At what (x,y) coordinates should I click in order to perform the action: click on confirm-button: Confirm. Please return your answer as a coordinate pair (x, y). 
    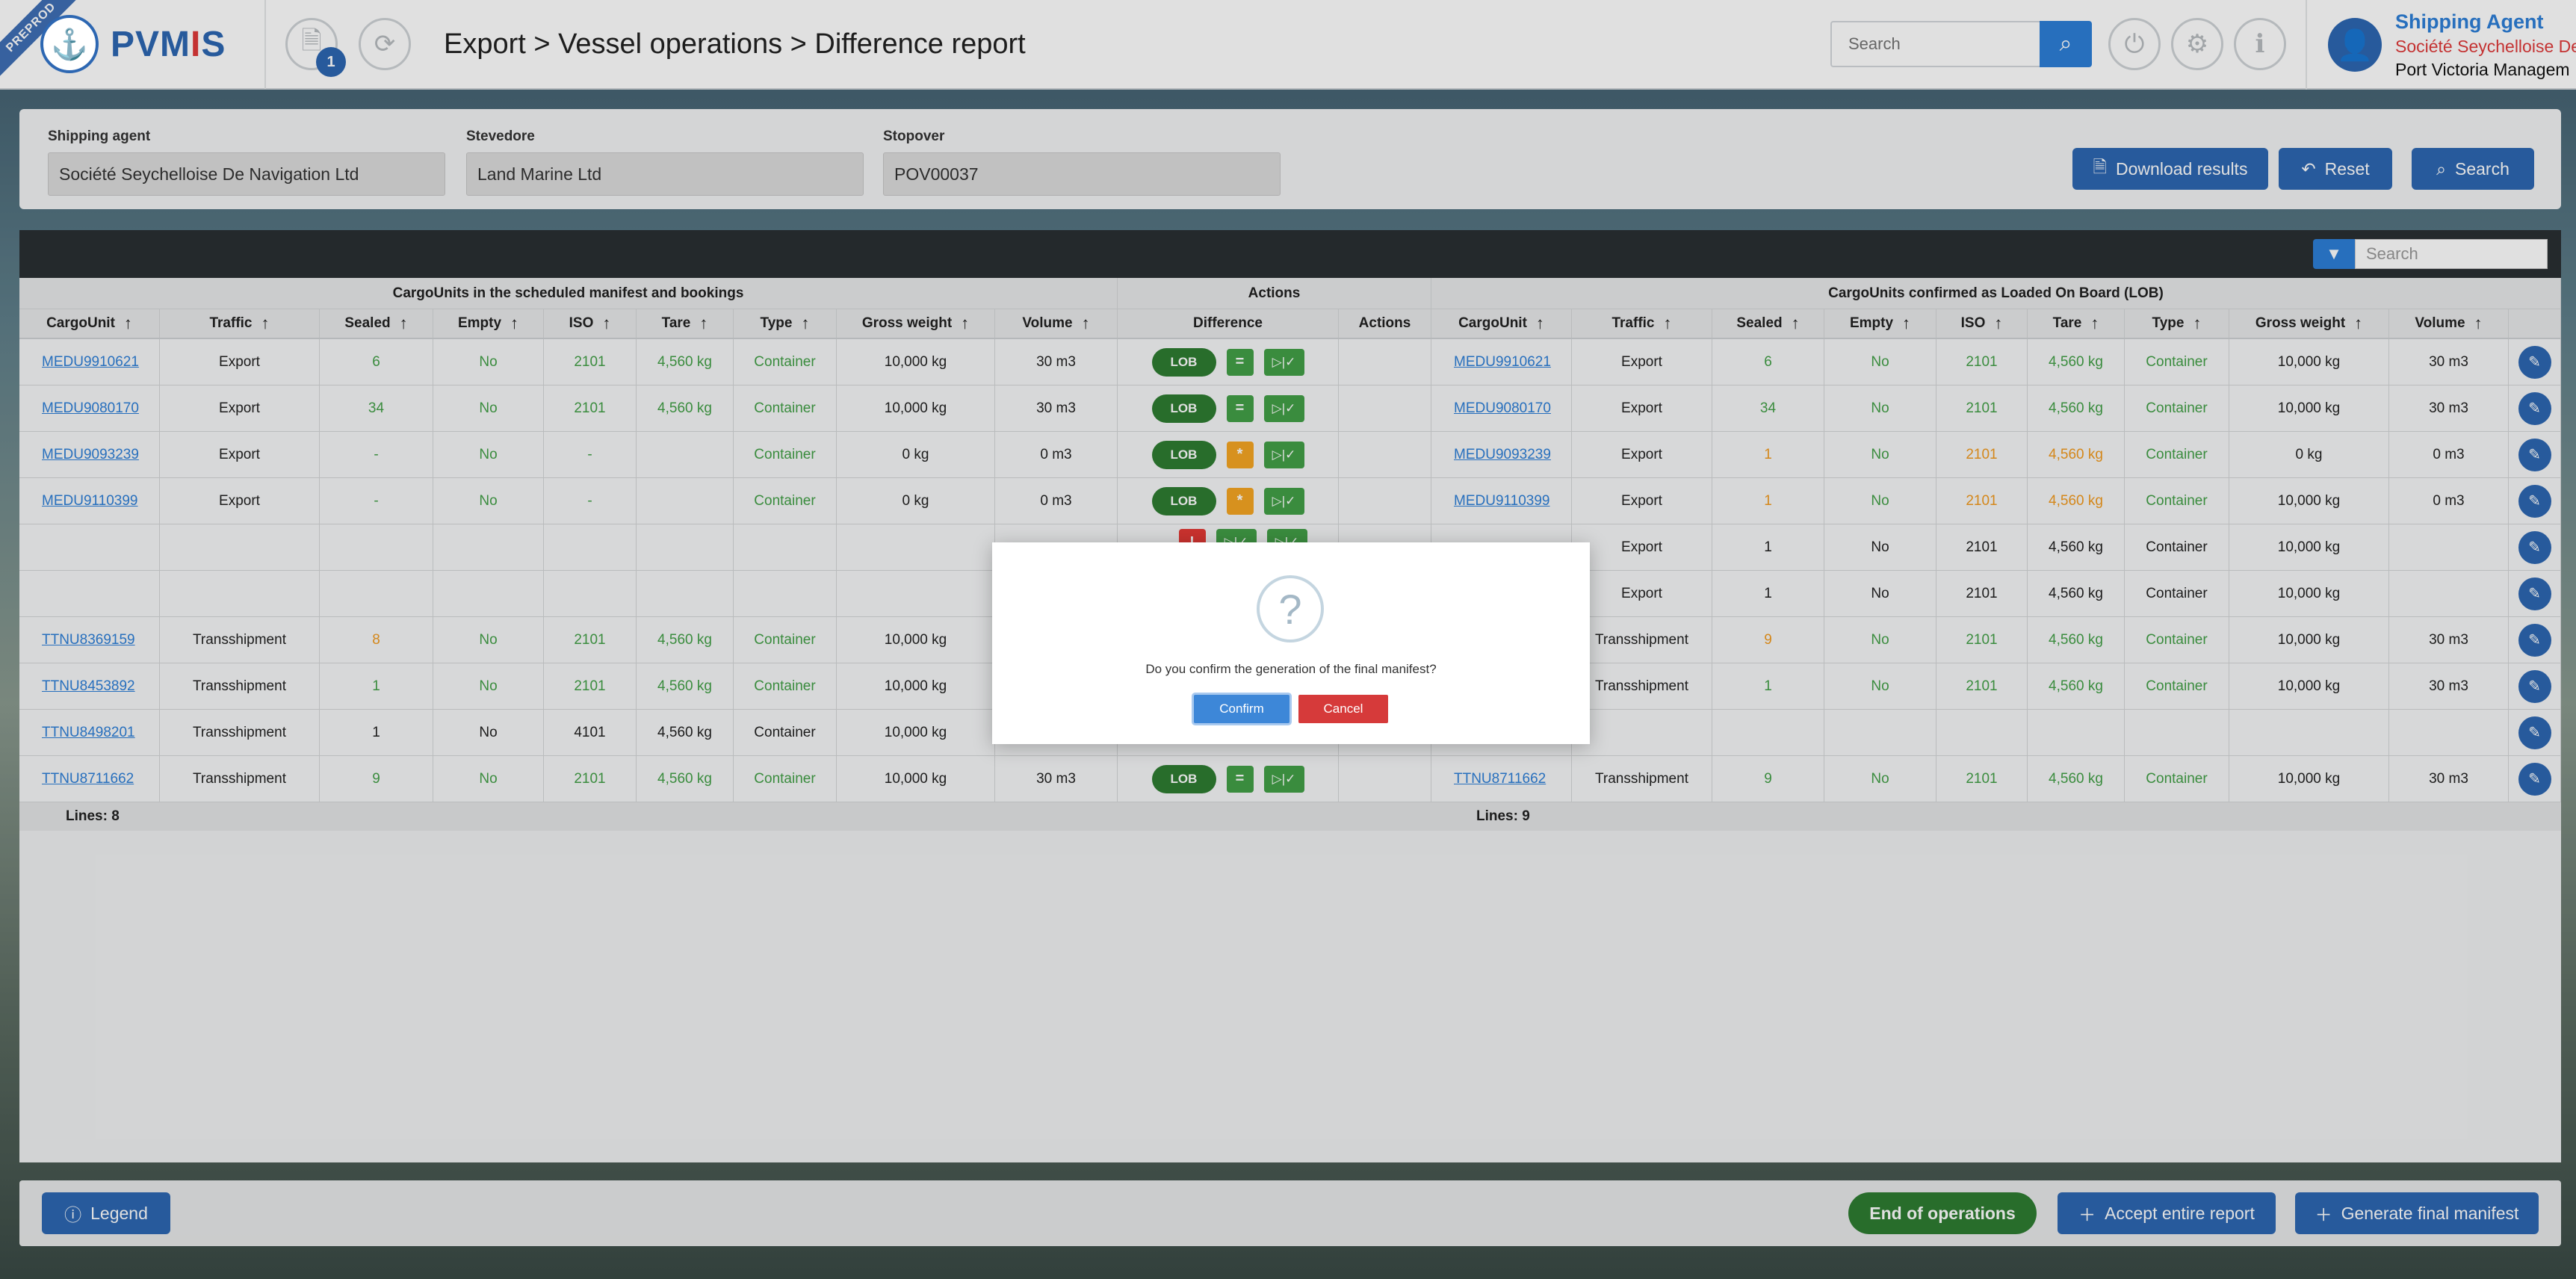
    Looking at the image, I should click on (1241, 709).